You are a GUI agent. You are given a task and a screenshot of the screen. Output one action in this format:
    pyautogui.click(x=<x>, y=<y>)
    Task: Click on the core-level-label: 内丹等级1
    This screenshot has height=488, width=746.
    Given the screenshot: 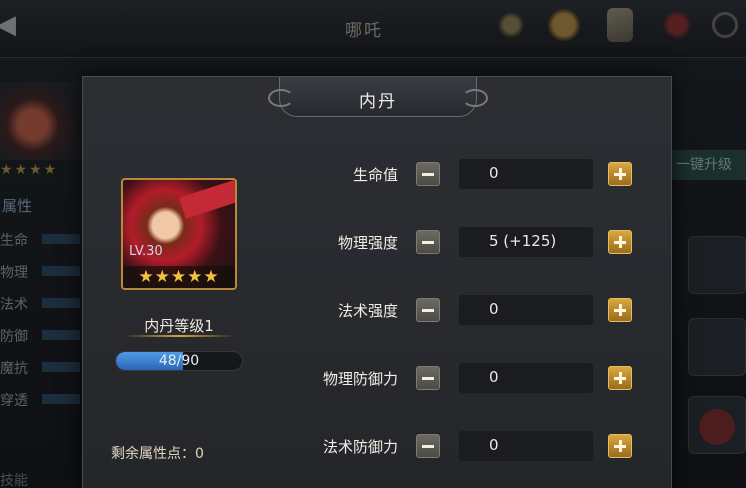 What is the action you would take?
    pyautogui.click(x=179, y=326)
    